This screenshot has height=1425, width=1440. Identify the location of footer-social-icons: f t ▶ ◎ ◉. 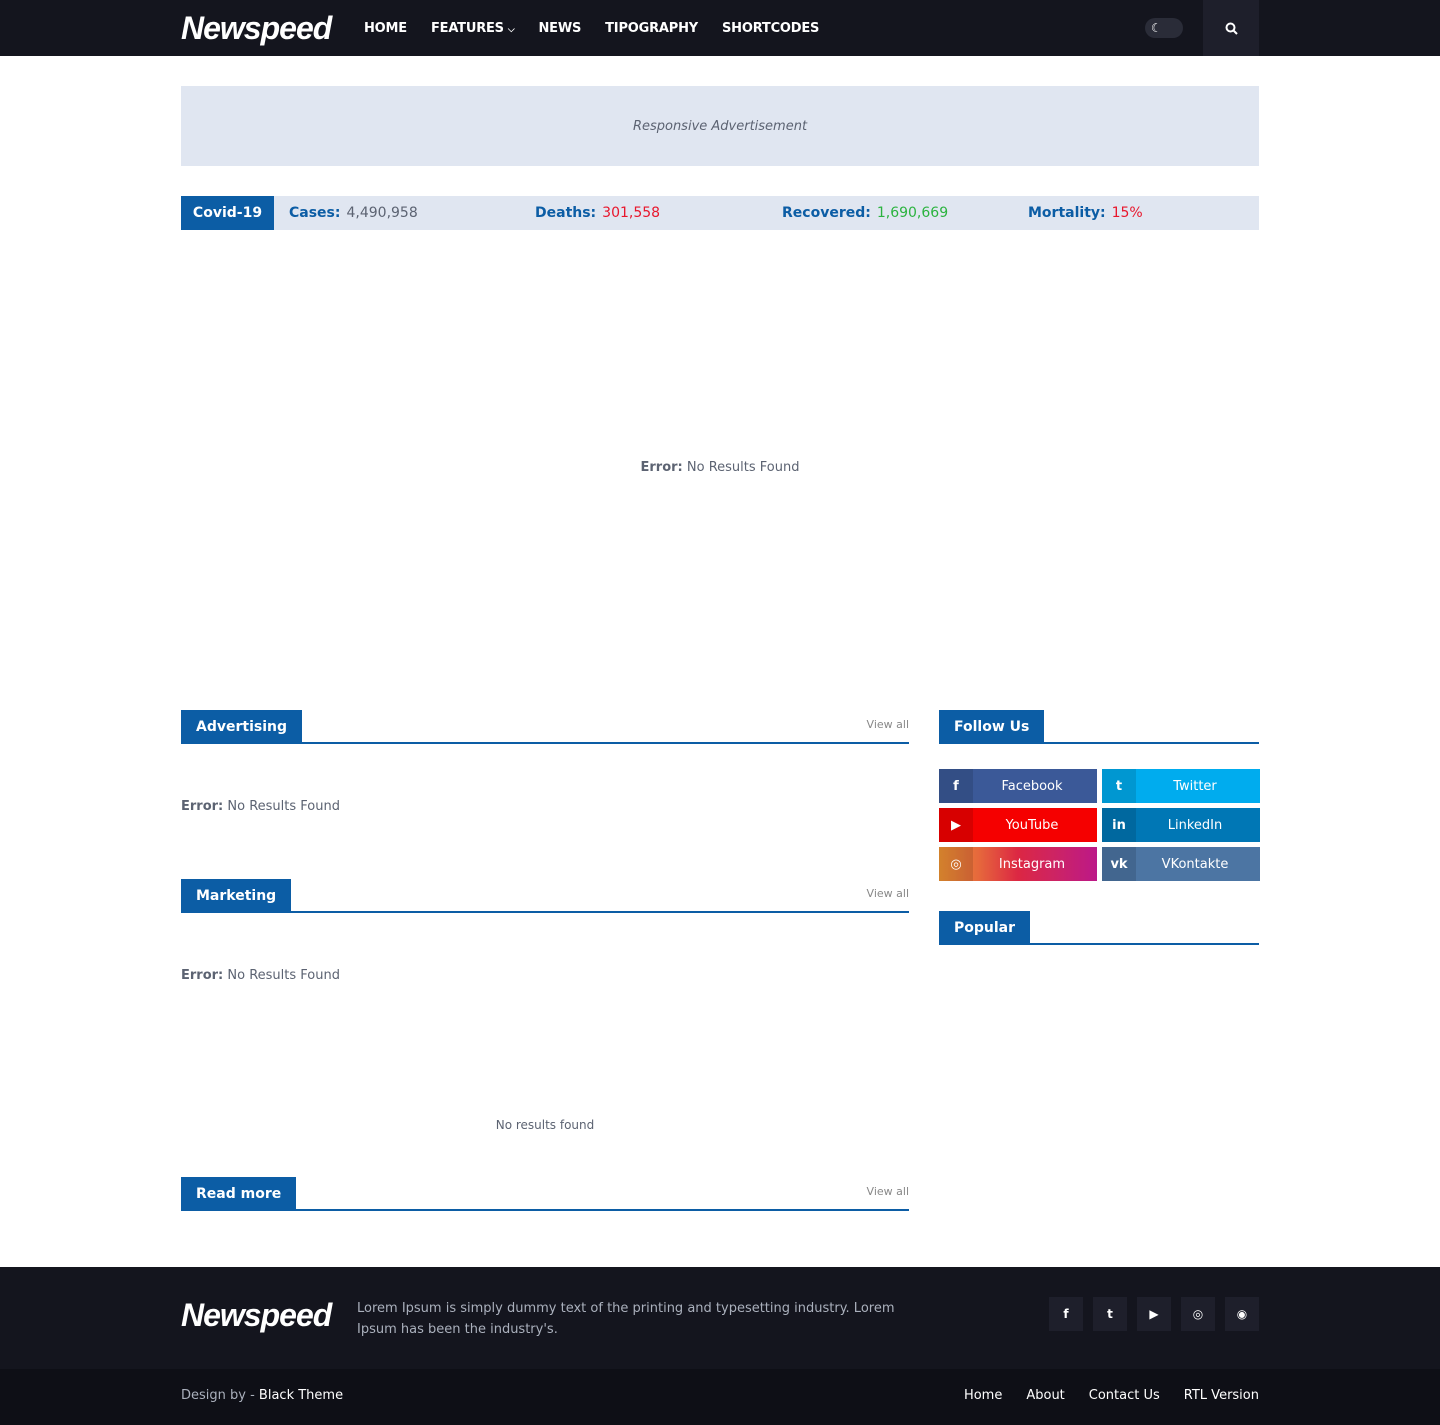
(1149, 1314).